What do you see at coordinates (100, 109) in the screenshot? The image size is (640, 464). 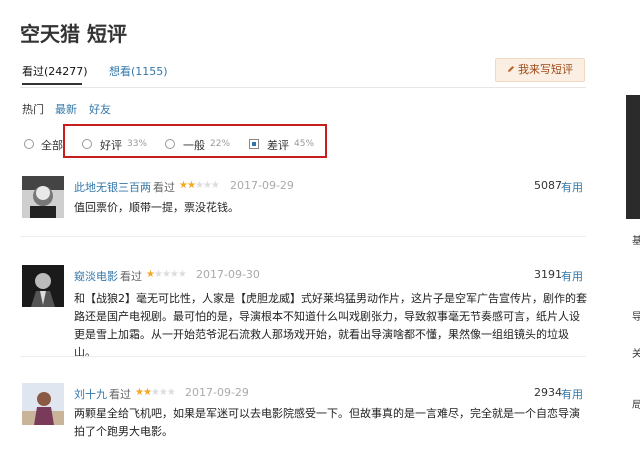 I see `sort-friends: 好友` at bounding box center [100, 109].